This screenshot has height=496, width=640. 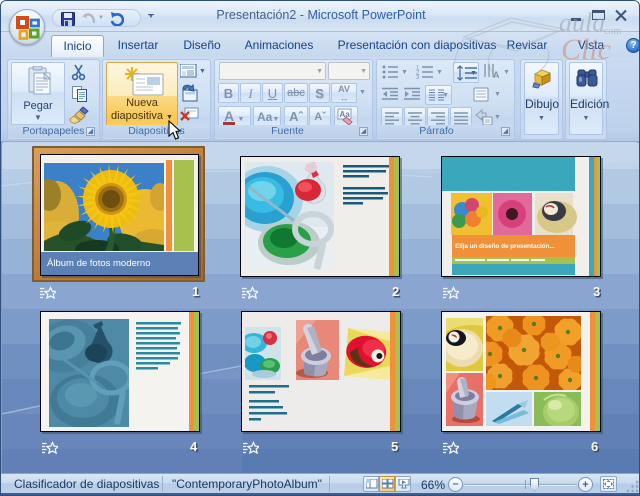 I want to click on svg-text: A, so click(x=496, y=75).